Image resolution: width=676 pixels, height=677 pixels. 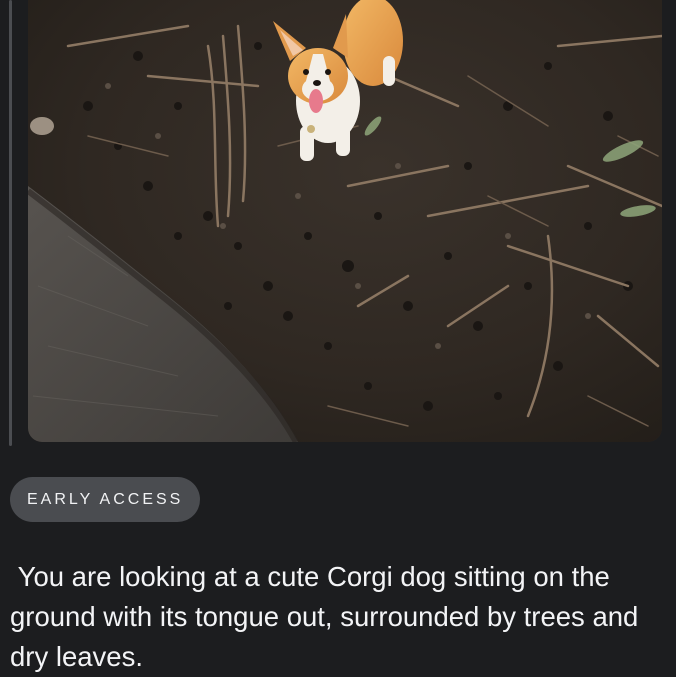 I want to click on badge-label: EARLY ACCESS, so click(x=105, y=499).